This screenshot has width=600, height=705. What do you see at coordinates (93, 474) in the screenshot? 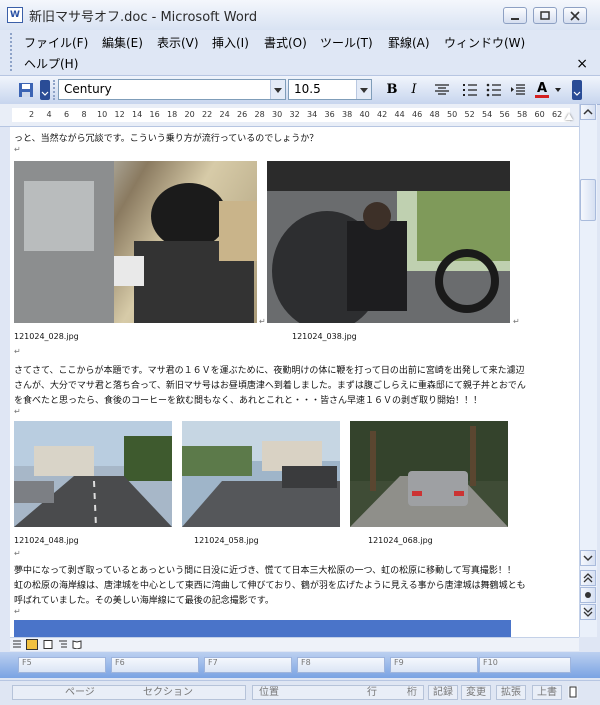
I see `photo-street-illustration` at bounding box center [93, 474].